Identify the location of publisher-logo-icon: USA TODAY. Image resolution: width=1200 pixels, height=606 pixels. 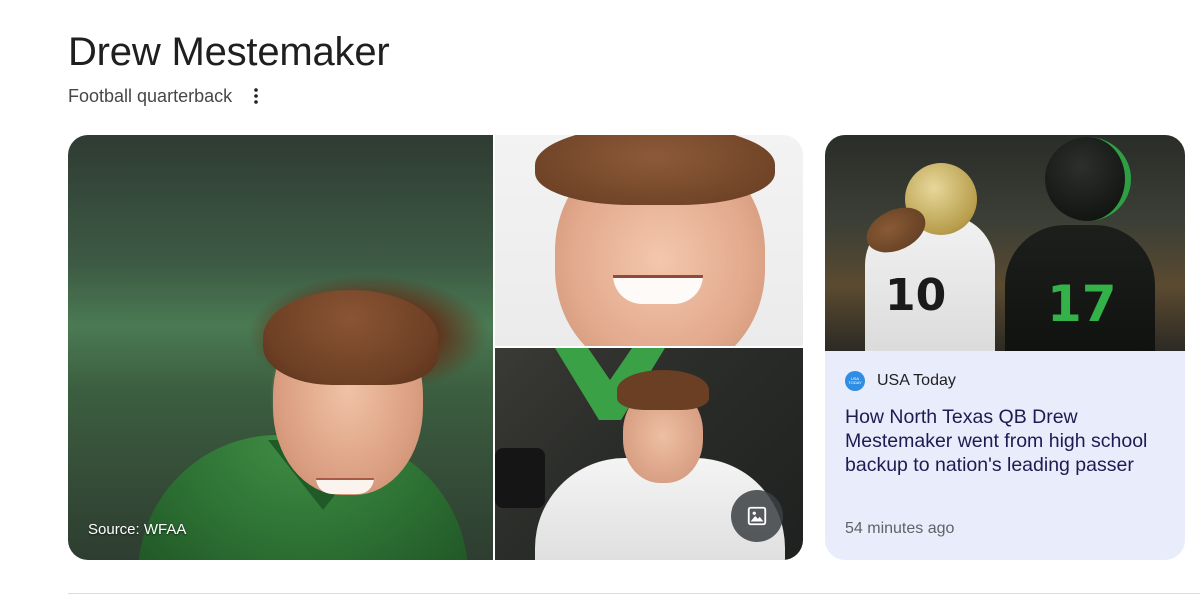
(855, 381).